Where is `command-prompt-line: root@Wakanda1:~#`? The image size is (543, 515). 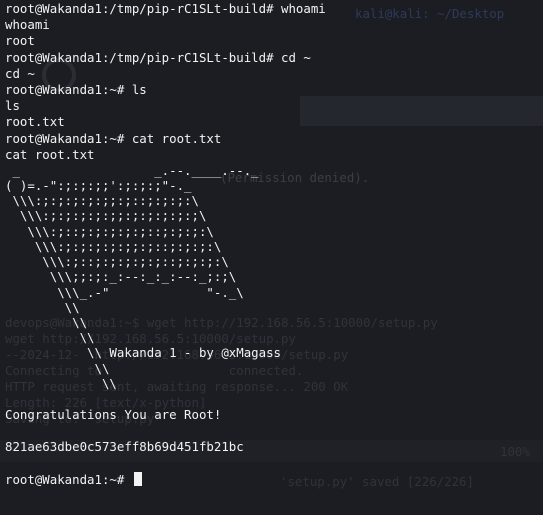 command-prompt-line: root@Wakanda1:~# is located at coordinates (272, 479).